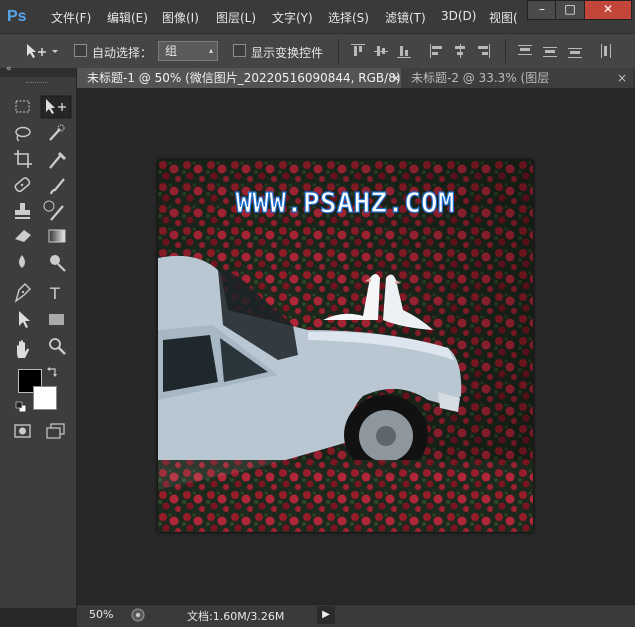  What do you see at coordinates (404, 51) in the screenshot?
I see `align-bottom-icon` at bounding box center [404, 51].